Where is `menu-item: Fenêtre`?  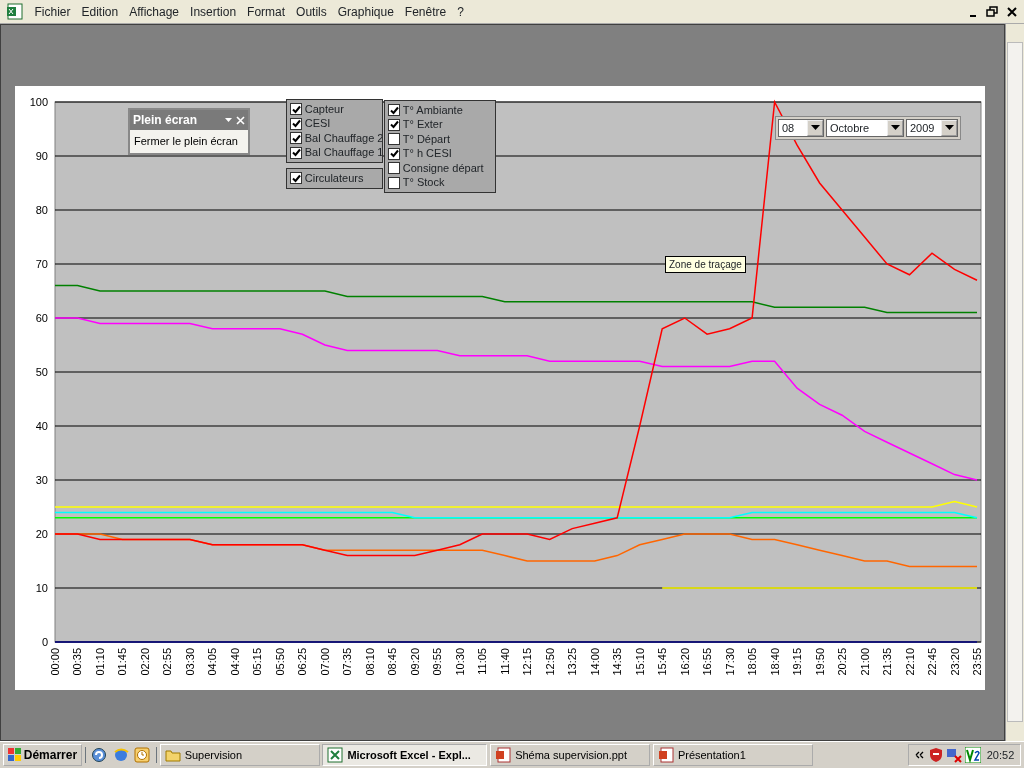
menu-item: Fenêtre is located at coordinates (425, 11).